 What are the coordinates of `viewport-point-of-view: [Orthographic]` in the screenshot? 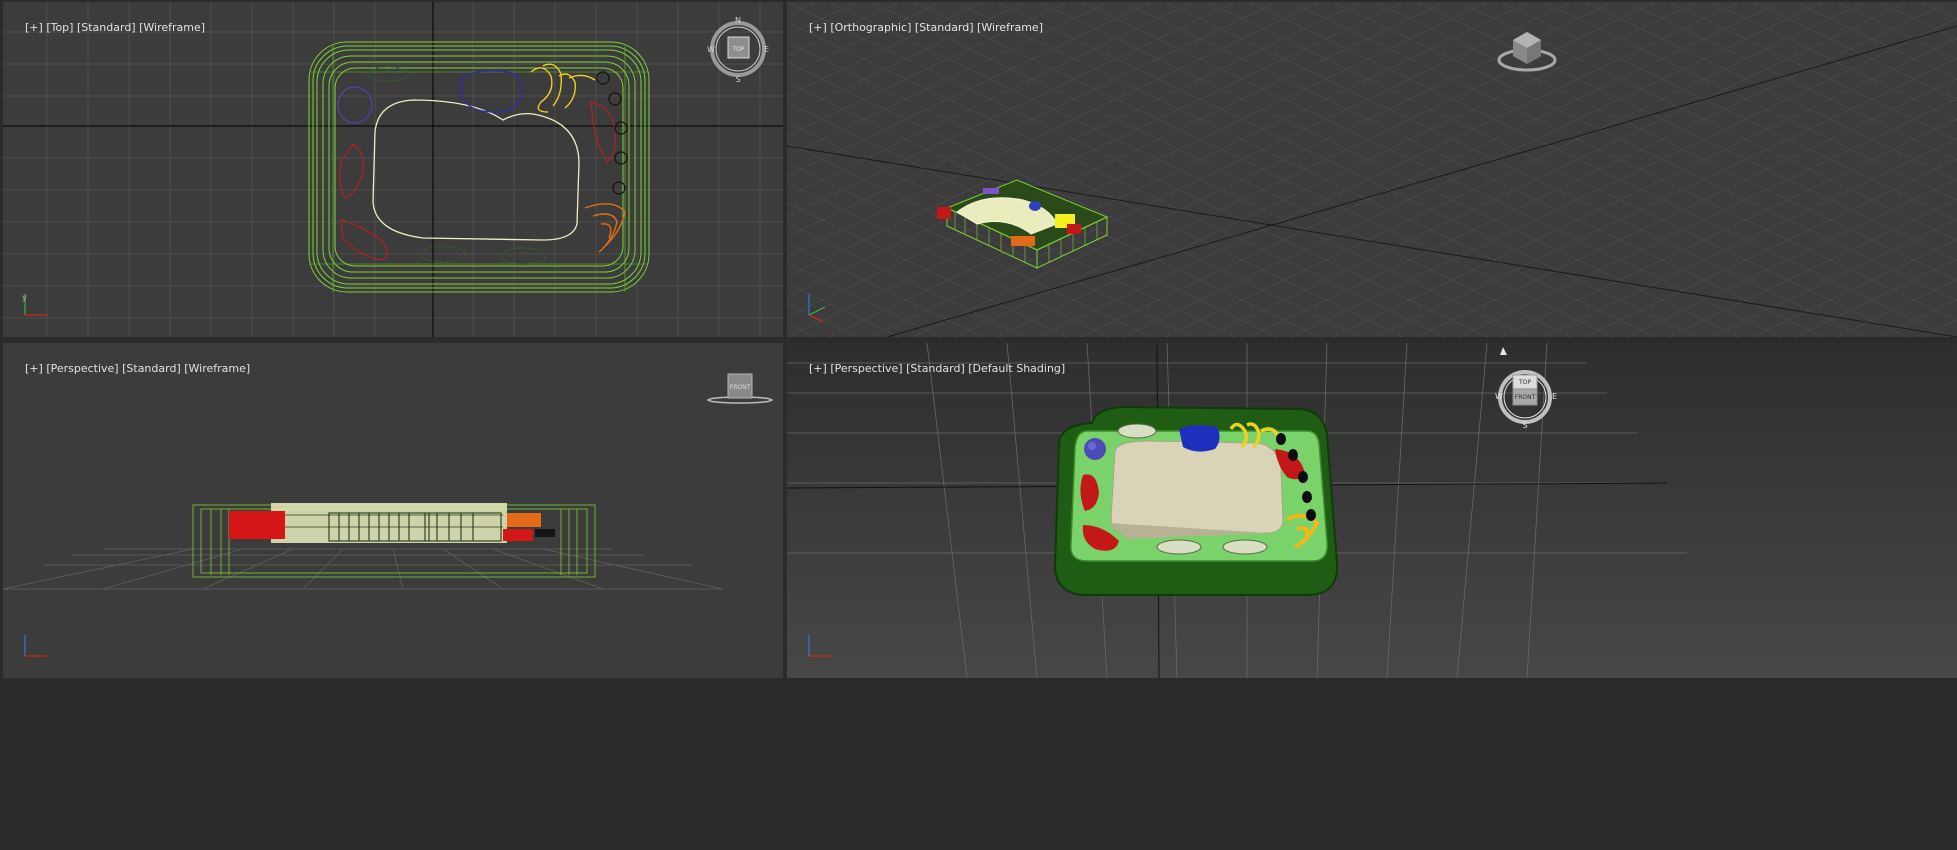 It's located at (870, 27).